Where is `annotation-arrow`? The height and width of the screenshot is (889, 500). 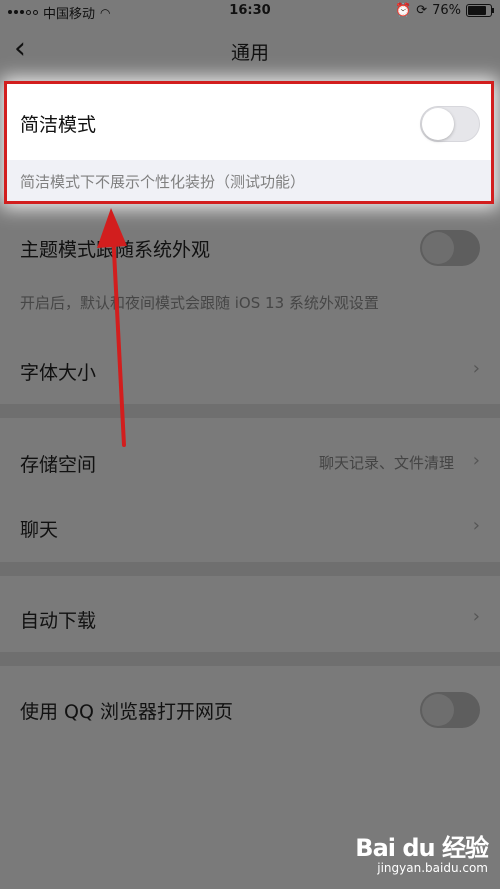
annotation-arrow is located at coordinates (112, 327).